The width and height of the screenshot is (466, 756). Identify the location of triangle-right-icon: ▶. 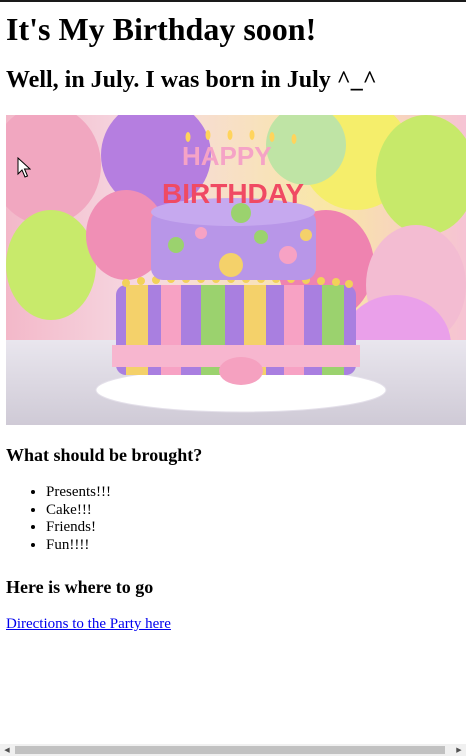
(459, 750).